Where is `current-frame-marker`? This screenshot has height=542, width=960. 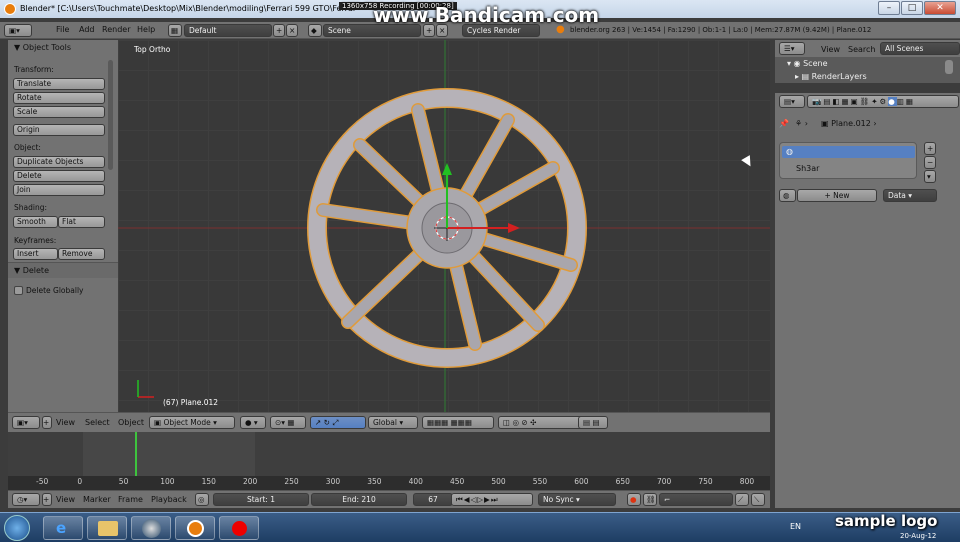
current-frame-marker is located at coordinates (136, 454).